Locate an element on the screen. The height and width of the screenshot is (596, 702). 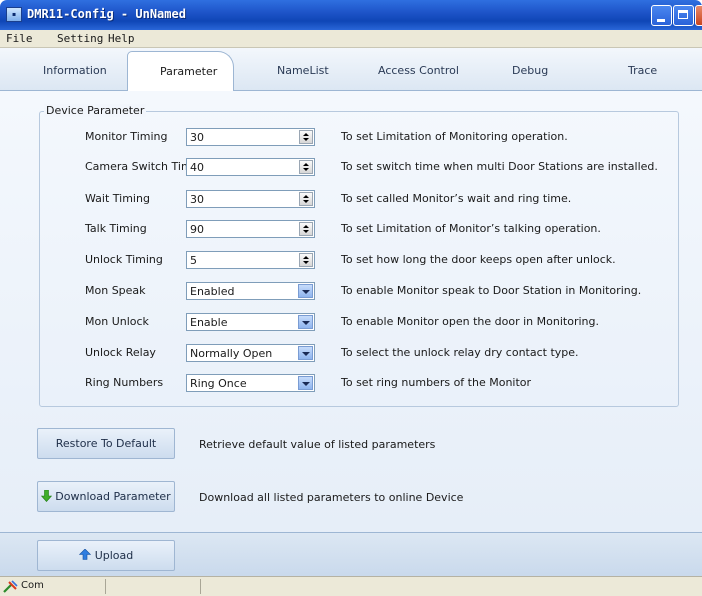
restore-default-label: Restore To Default is located at coordinates (106, 443).